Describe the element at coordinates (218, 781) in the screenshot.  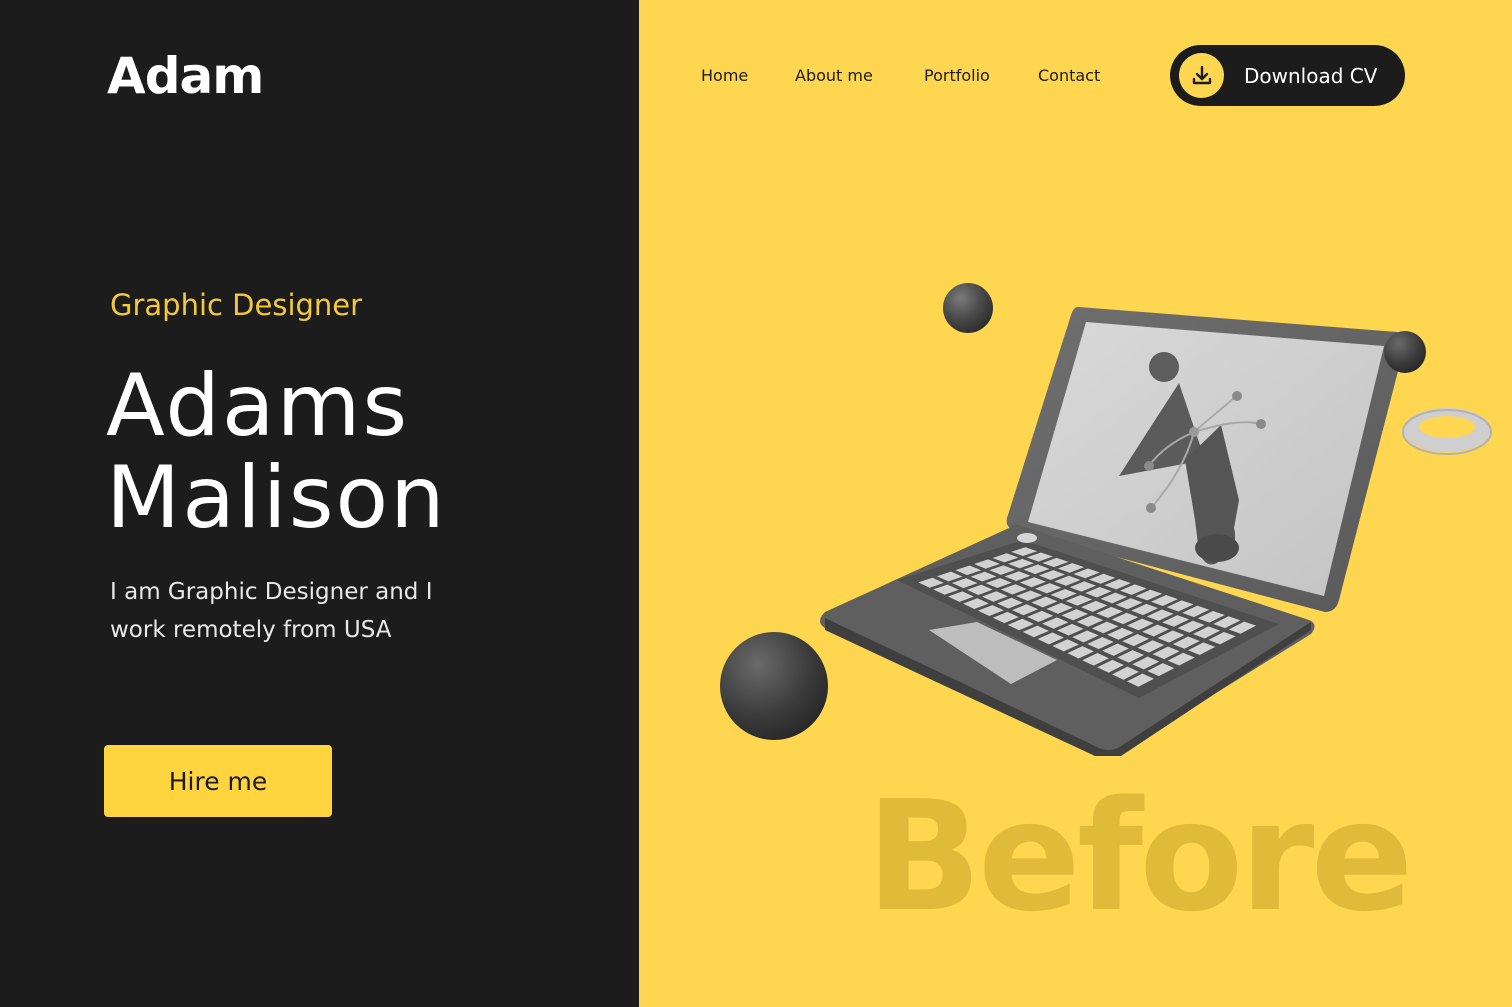
I see `hire-me-button: Hire me` at that location.